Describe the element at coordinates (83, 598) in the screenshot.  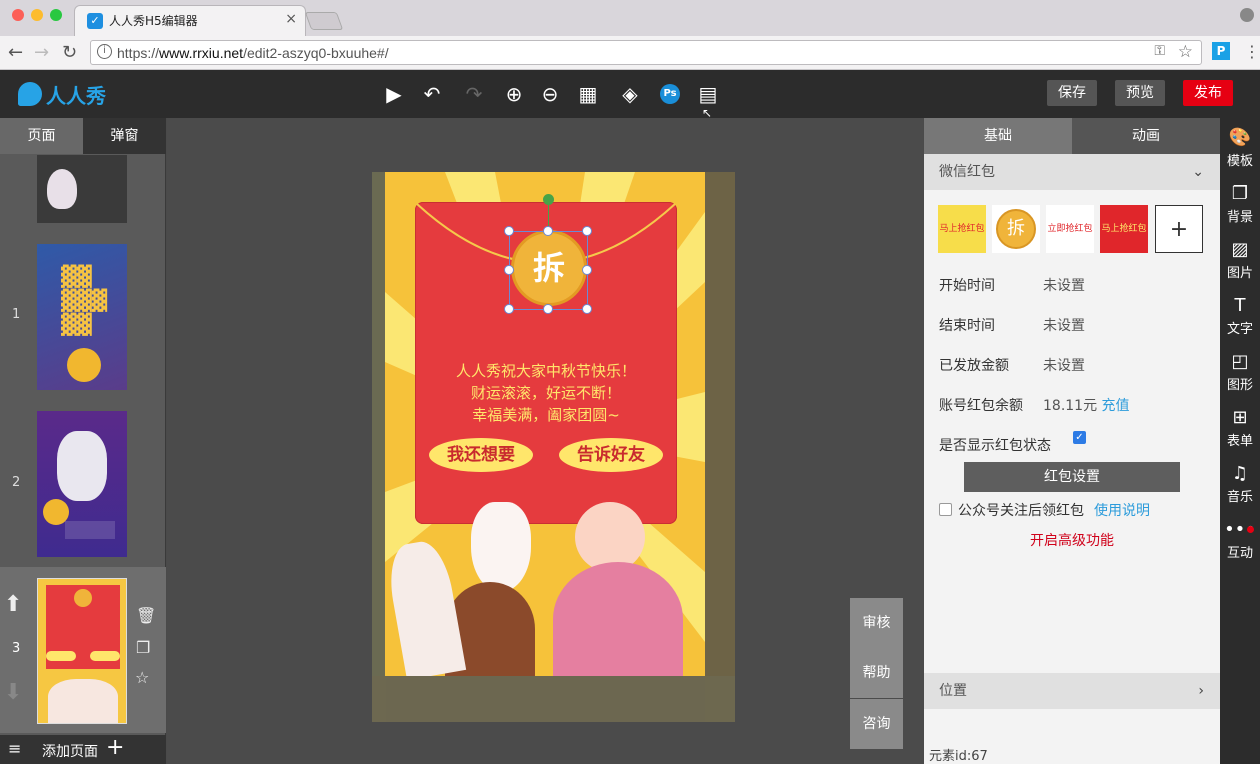
I see `thumb-coin` at that location.